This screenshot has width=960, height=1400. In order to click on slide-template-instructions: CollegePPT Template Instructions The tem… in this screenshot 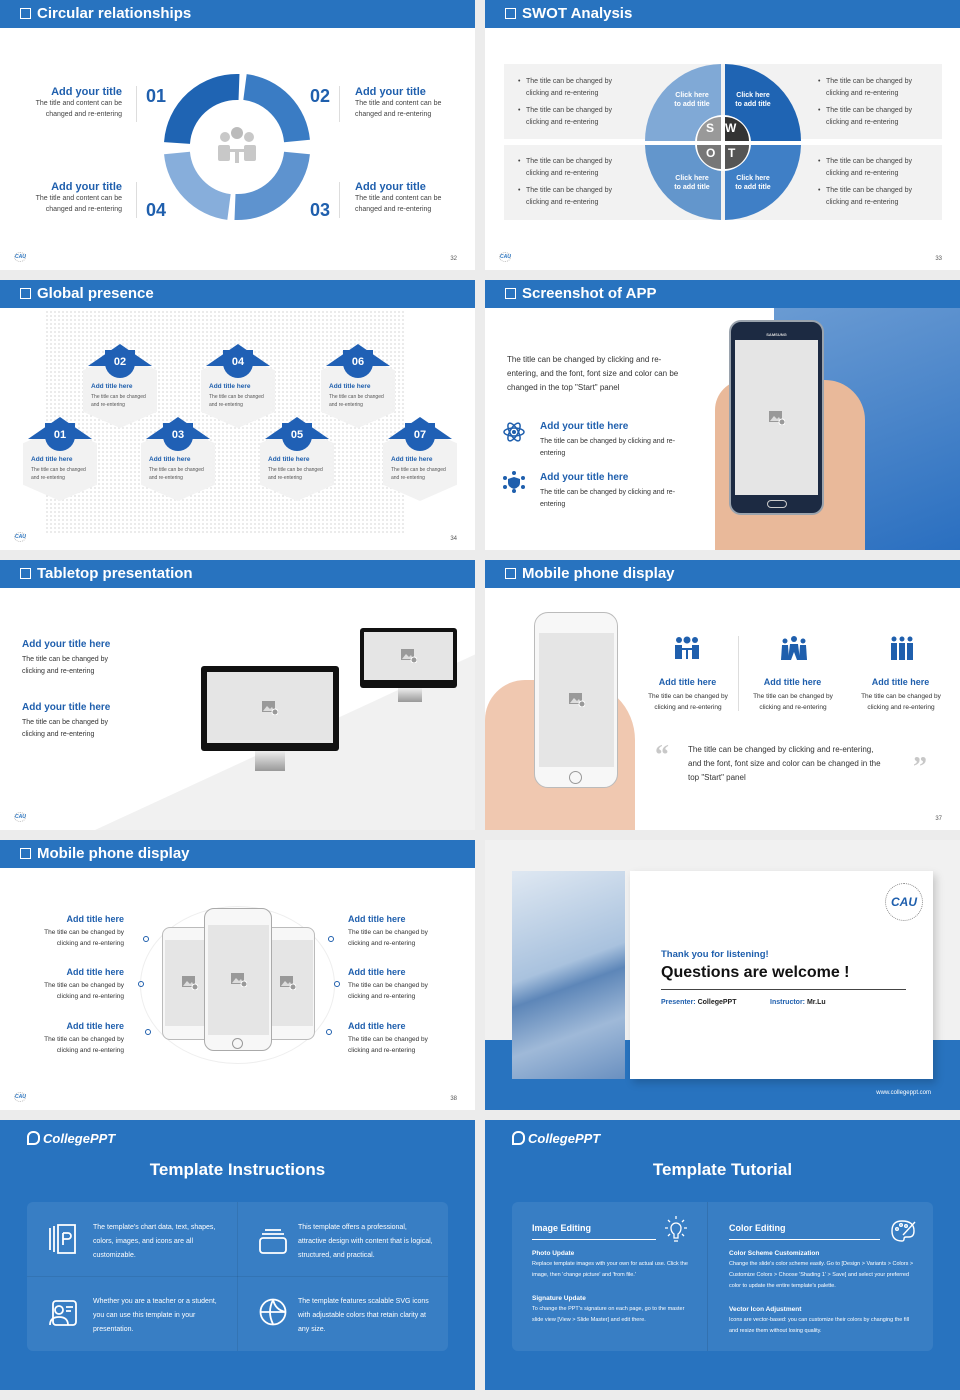, I will do `click(237, 1255)`.